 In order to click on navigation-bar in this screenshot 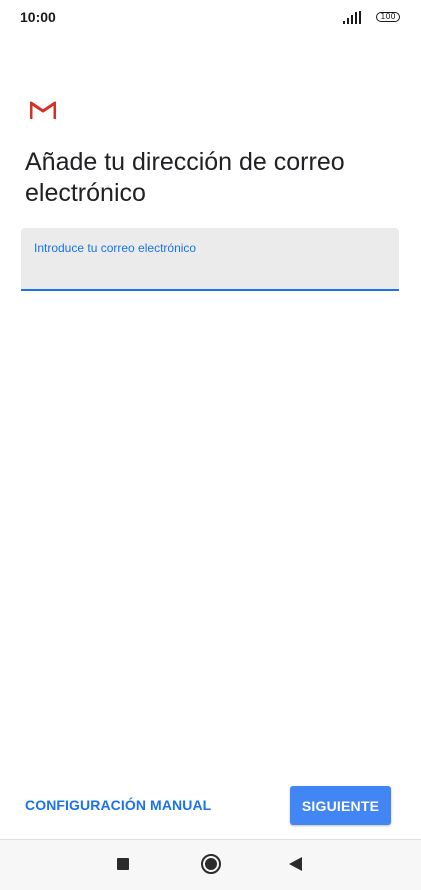, I will do `click(210, 864)`.